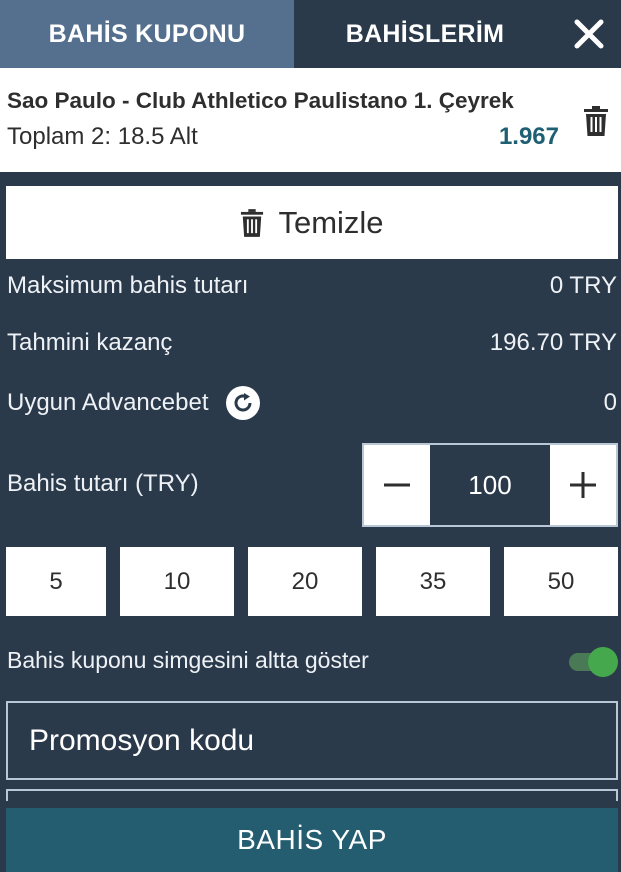  What do you see at coordinates (188, 660) in the screenshot?
I see `show-slip-icon-label: Bahis kuponu simgesini altta göster` at bounding box center [188, 660].